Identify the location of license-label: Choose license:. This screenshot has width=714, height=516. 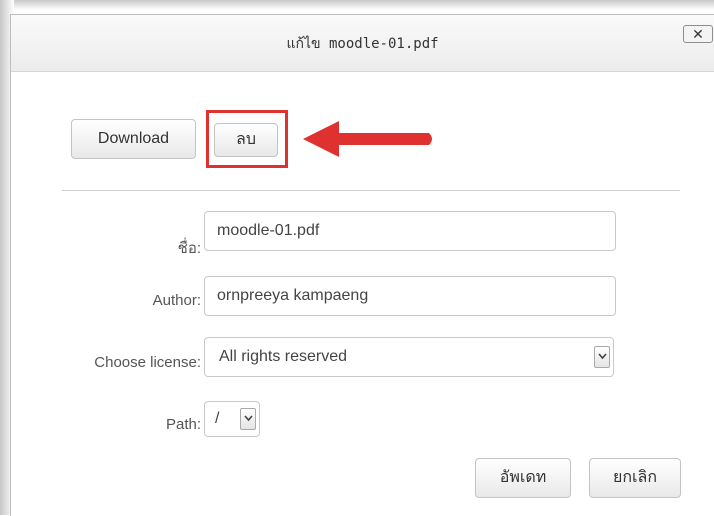
(147, 362).